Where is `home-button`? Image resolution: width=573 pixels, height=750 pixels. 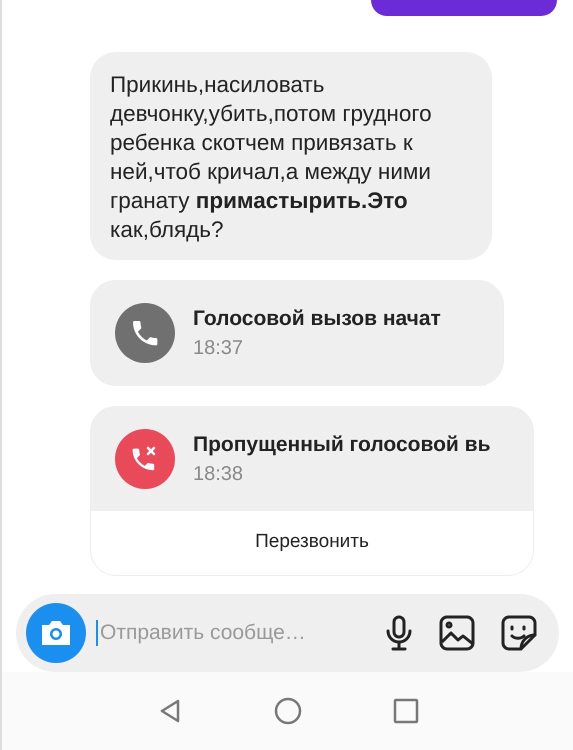
home-button is located at coordinates (288, 711).